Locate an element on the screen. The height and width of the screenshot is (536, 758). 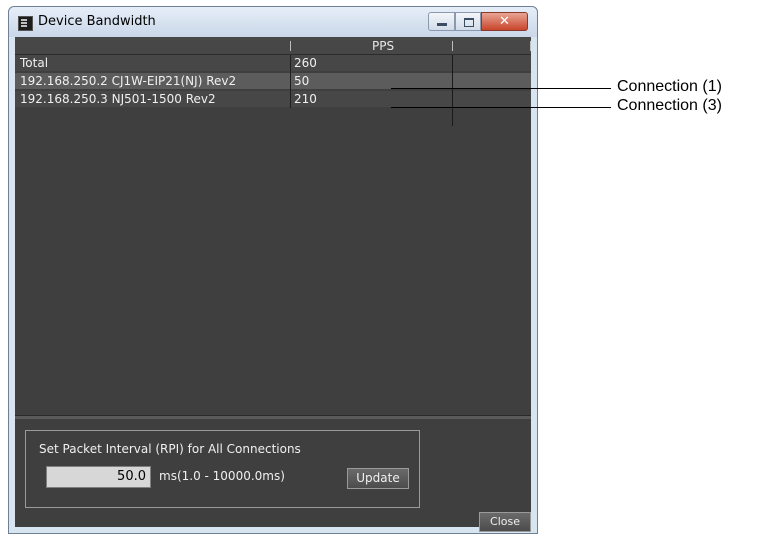
close-icon: ✕ is located at coordinates (504, 21).